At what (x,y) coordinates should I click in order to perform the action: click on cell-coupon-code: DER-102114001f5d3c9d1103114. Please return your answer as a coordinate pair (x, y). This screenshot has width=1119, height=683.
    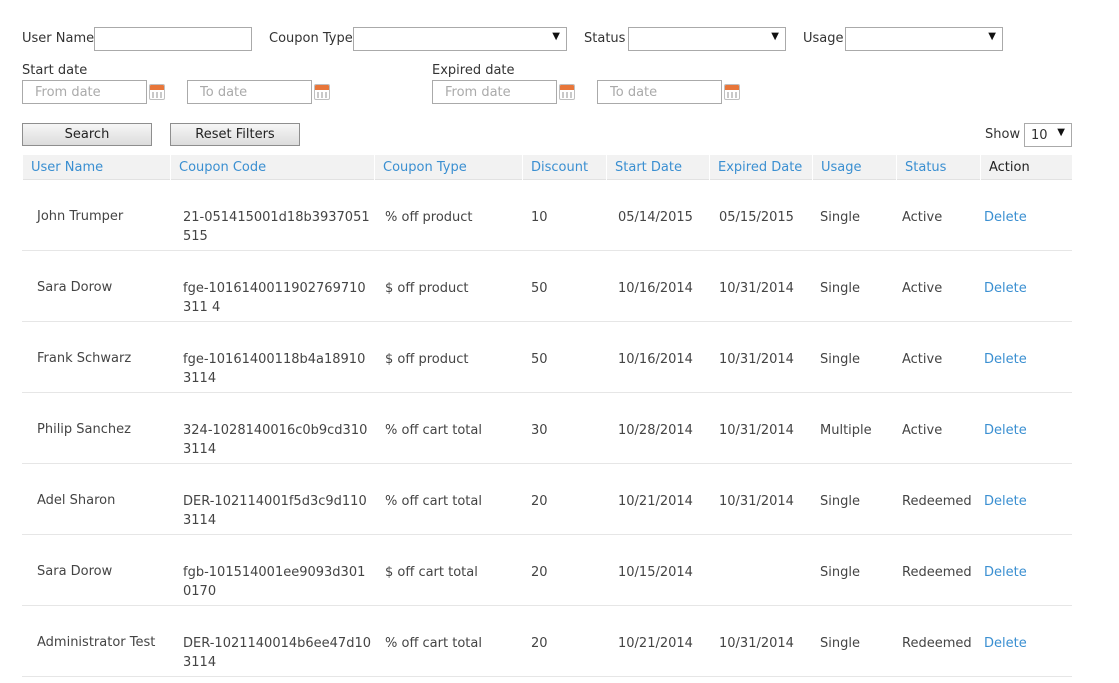
    Looking at the image, I should click on (275, 511).